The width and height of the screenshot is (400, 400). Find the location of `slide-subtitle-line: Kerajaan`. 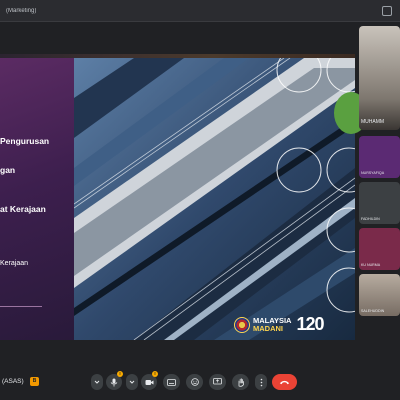

slide-subtitle-line: Kerajaan is located at coordinates (14, 263).